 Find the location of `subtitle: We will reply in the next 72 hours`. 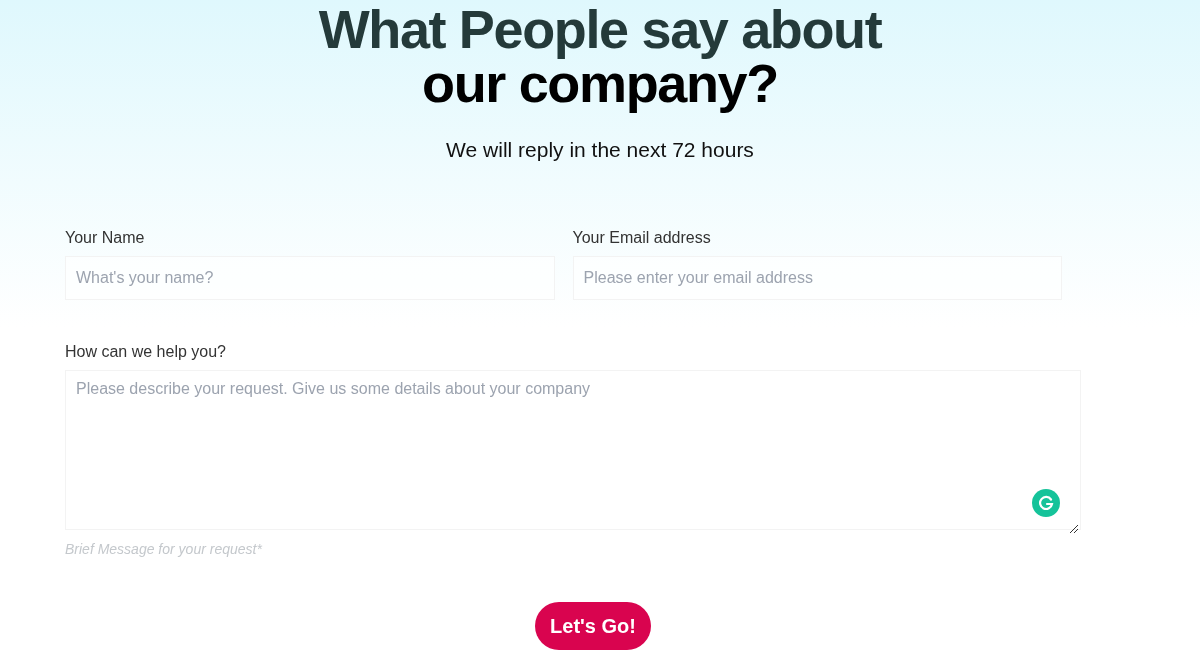

subtitle: We will reply in the next 72 hours is located at coordinates (600, 150).